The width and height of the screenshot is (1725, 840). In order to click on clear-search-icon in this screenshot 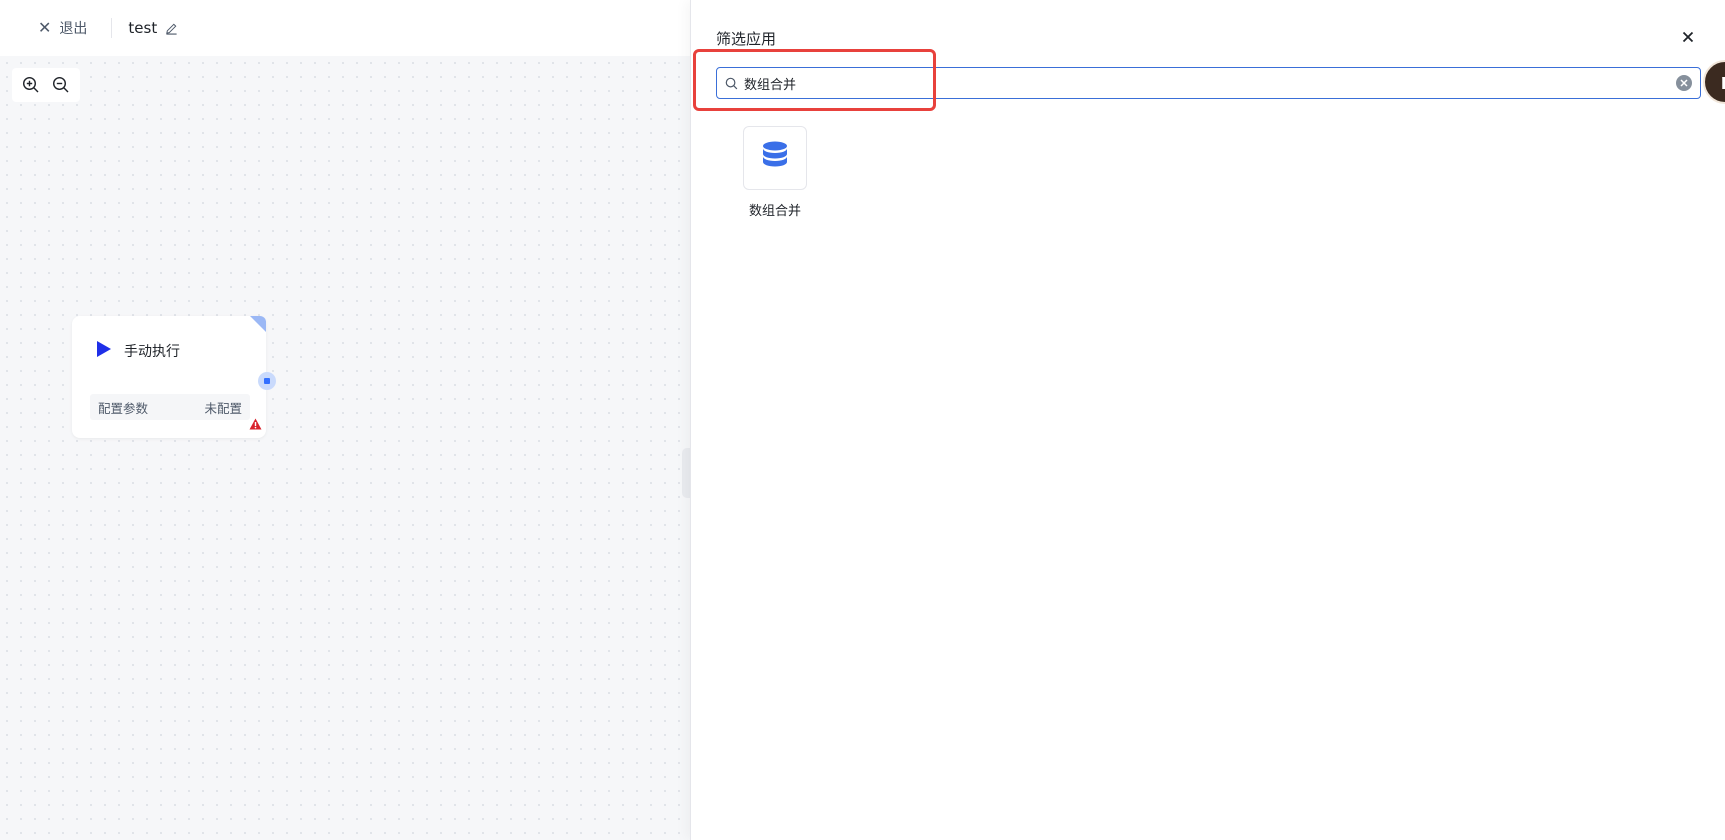, I will do `click(1684, 83)`.